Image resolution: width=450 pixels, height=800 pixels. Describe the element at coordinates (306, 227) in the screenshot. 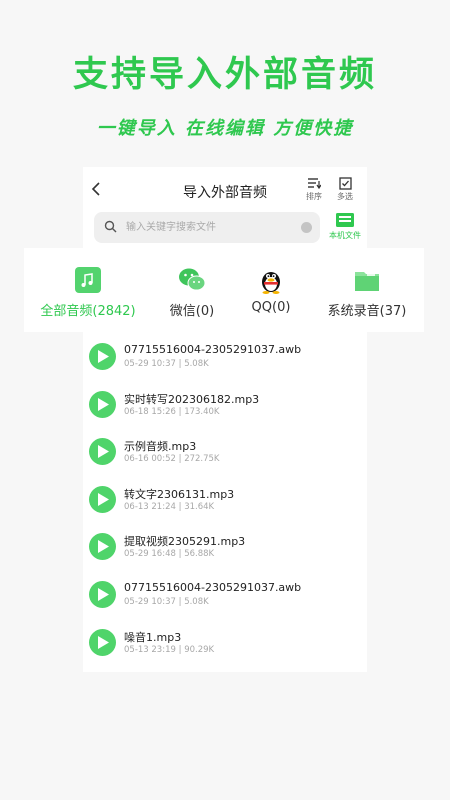

I see `clear-icon` at that location.